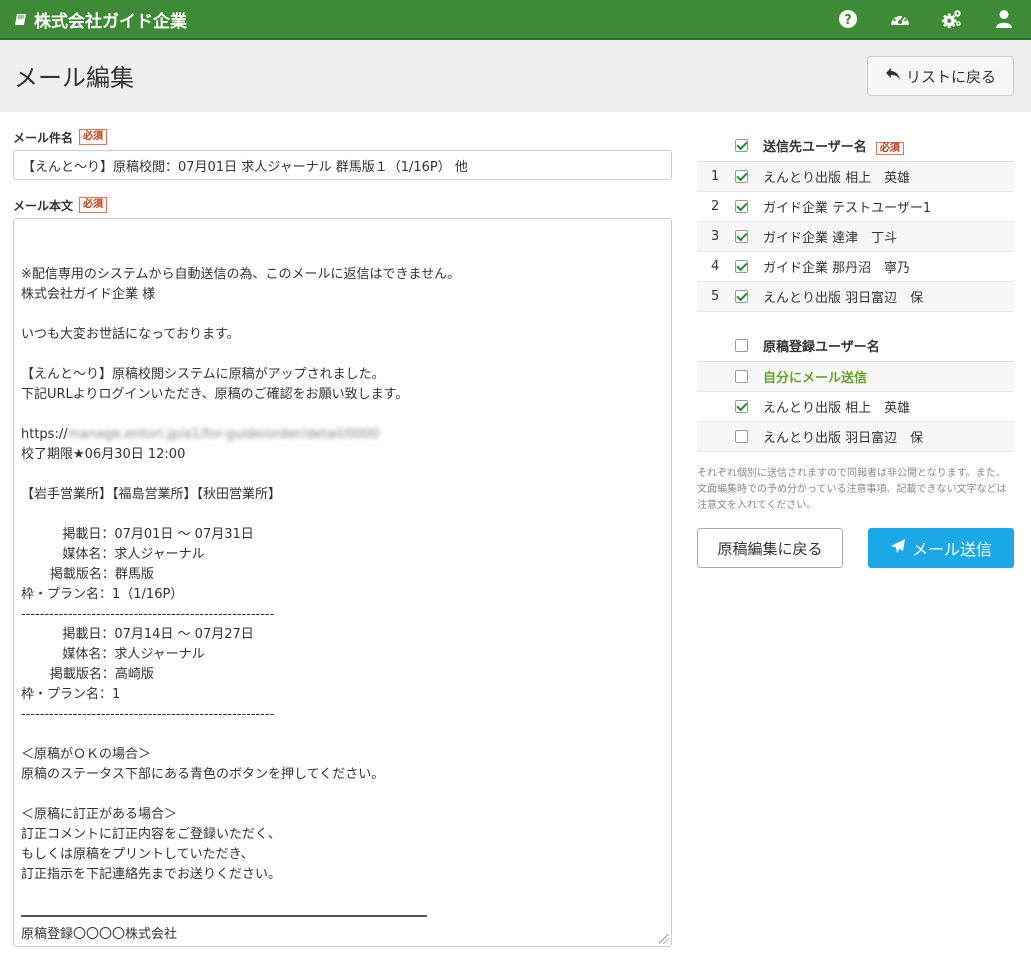 The image size is (1031, 956). I want to click on mail-body-line: 原稿登録〇〇〇〇株式会社, so click(99, 934).